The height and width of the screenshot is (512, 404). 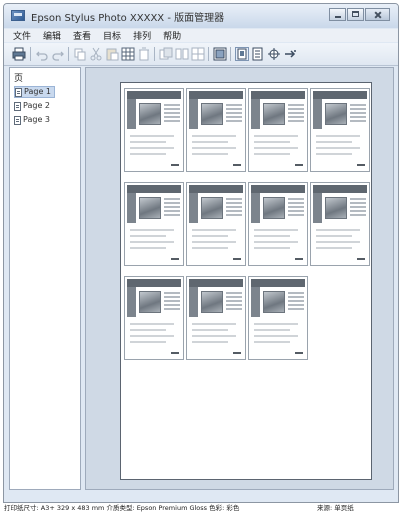 I want to click on page-list-item-2: Page 2, so click(x=33, y=106).